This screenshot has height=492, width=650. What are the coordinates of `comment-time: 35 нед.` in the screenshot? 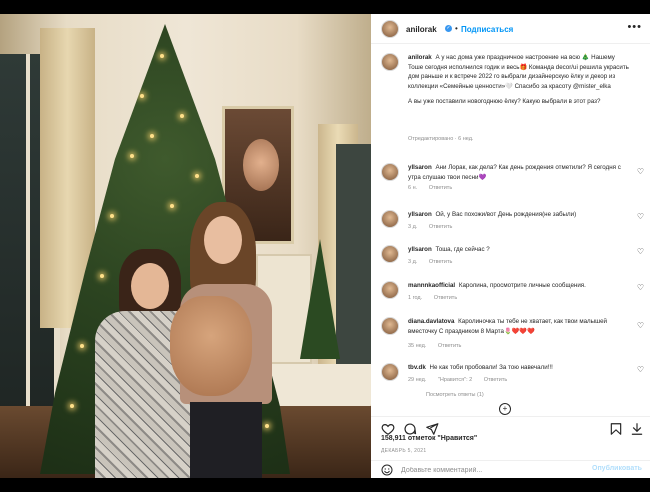 It's located at (417, 346).